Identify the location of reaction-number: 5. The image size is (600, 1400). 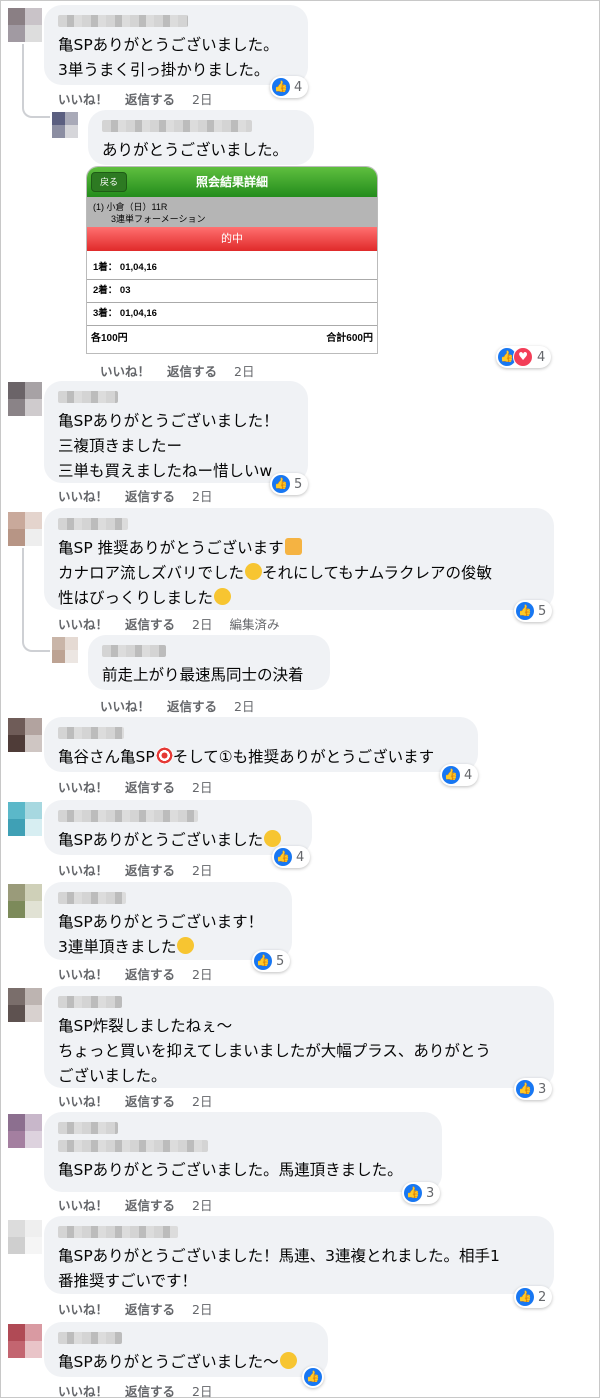
(542, 611).